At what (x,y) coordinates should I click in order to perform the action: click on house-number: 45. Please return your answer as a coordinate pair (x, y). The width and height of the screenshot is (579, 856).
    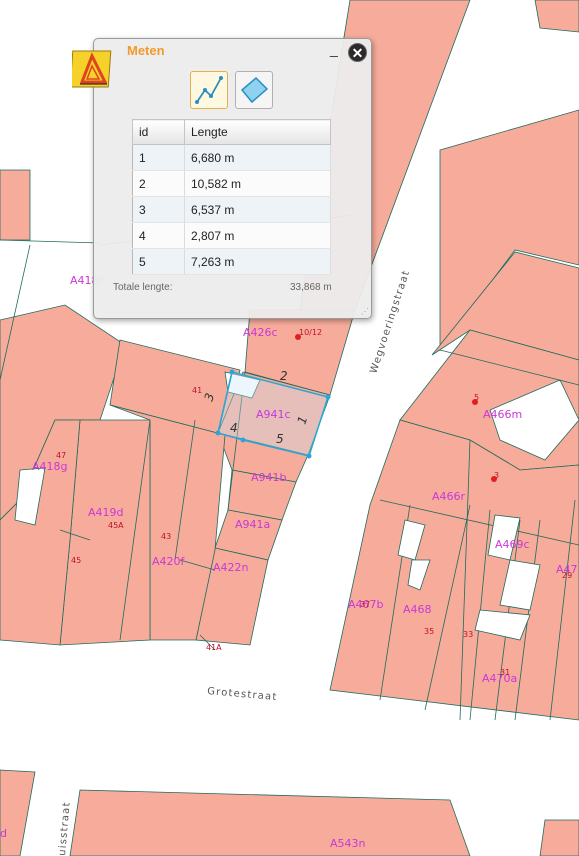
    Looking at the image, I should click on (76, 560).